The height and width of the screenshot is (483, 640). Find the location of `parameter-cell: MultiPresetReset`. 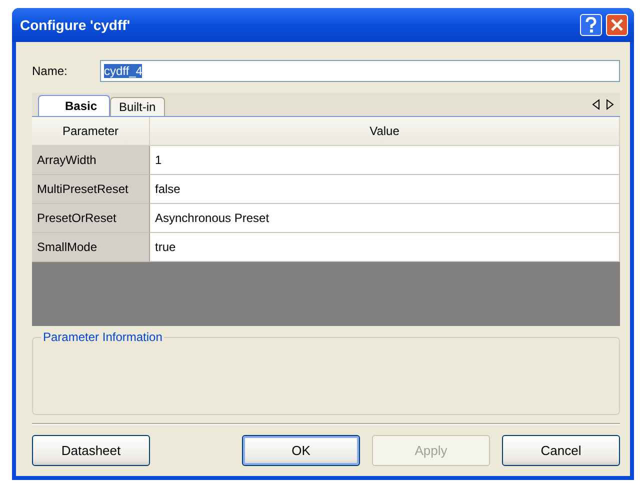

parameter-cell: MultiPresetReset is located at coordinates (91, 189).